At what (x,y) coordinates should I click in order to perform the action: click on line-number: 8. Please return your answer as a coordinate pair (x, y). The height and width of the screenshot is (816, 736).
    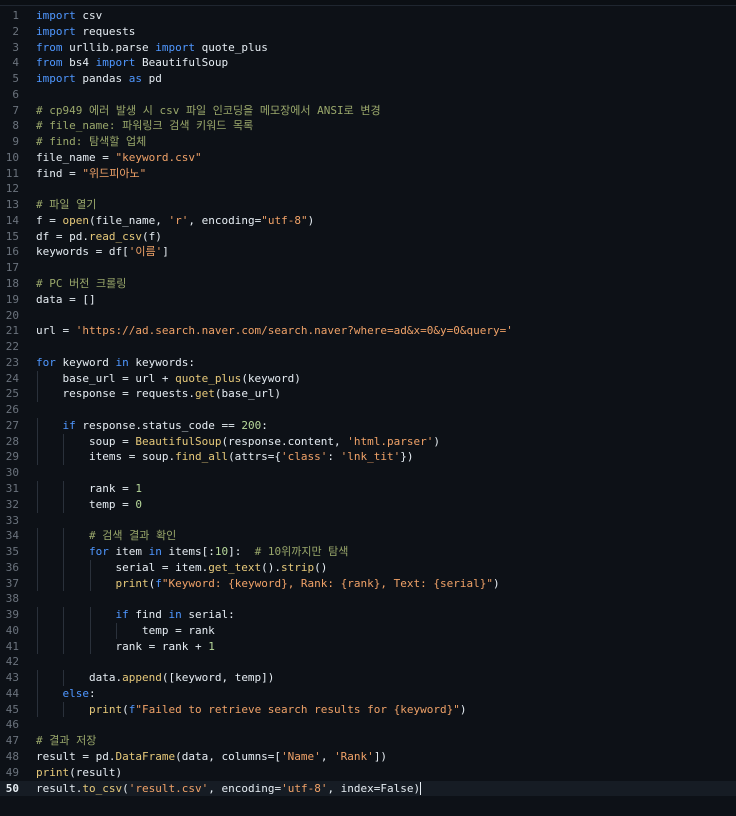
    Looking at the image, I should click on (15, 126).